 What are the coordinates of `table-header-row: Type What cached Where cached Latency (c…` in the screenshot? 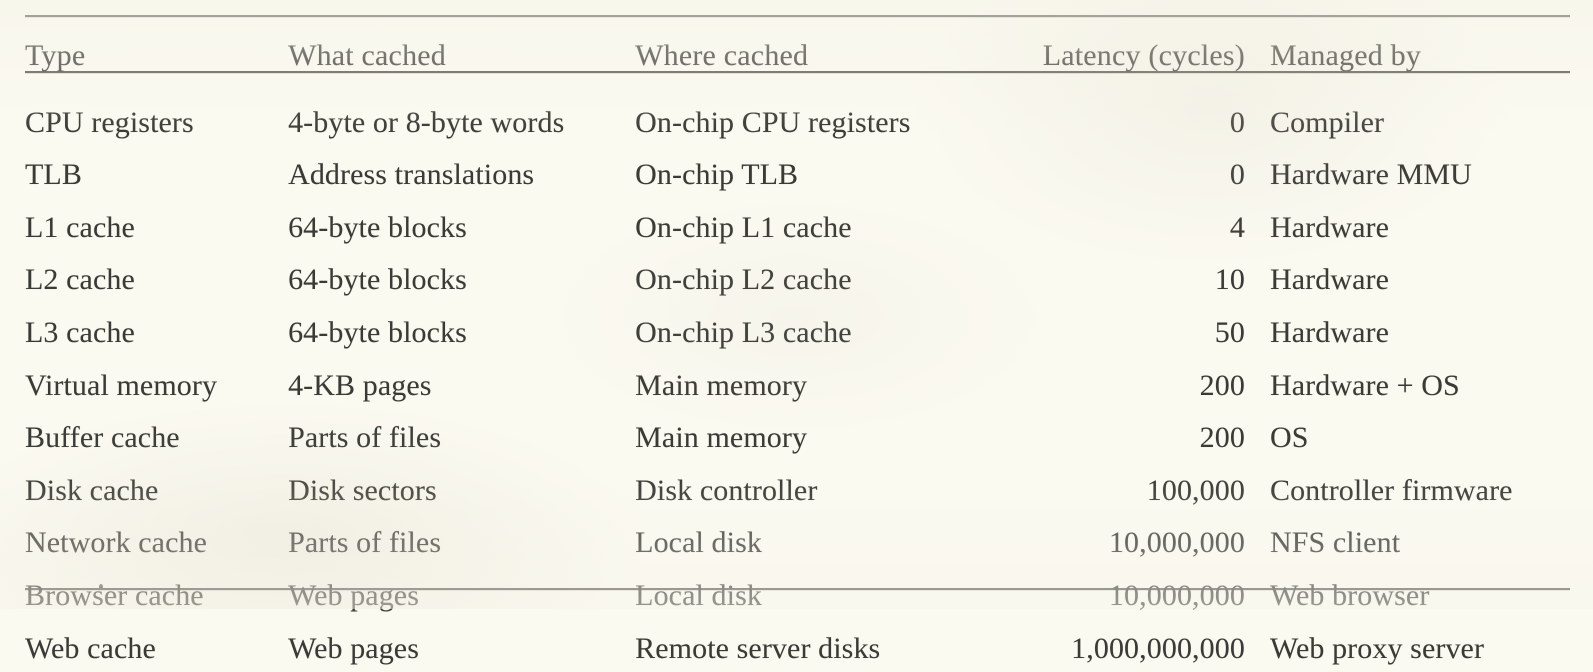 It's located at (797, 40).